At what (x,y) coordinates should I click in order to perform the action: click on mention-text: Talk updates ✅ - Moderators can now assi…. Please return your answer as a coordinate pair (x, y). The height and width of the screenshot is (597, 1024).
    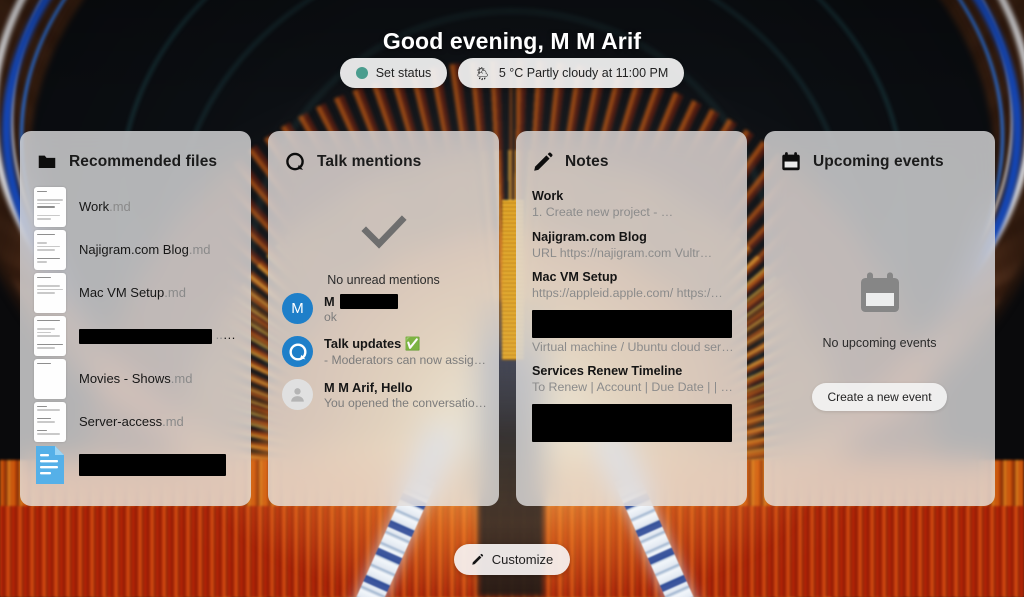
    Looking at the image, I should click on (406, 351).